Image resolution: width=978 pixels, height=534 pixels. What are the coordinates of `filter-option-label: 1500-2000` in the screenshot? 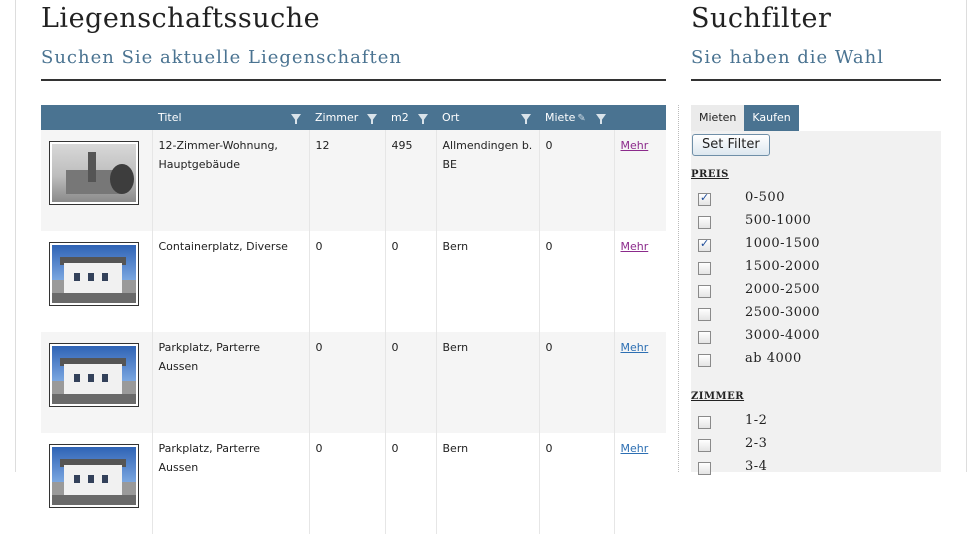 It's located at (783, 266).